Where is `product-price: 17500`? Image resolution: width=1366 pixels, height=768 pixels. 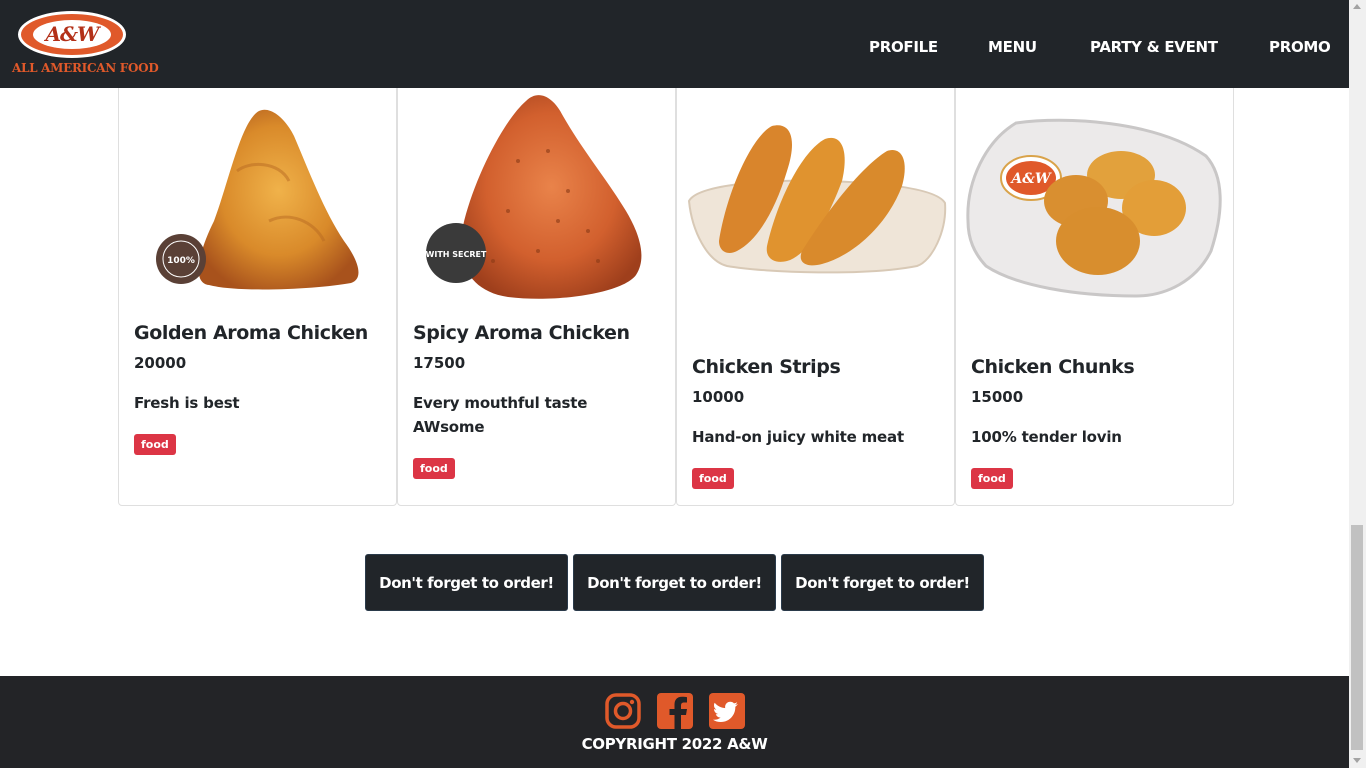 product-price: 17500 is located at coordinates (439, 363).